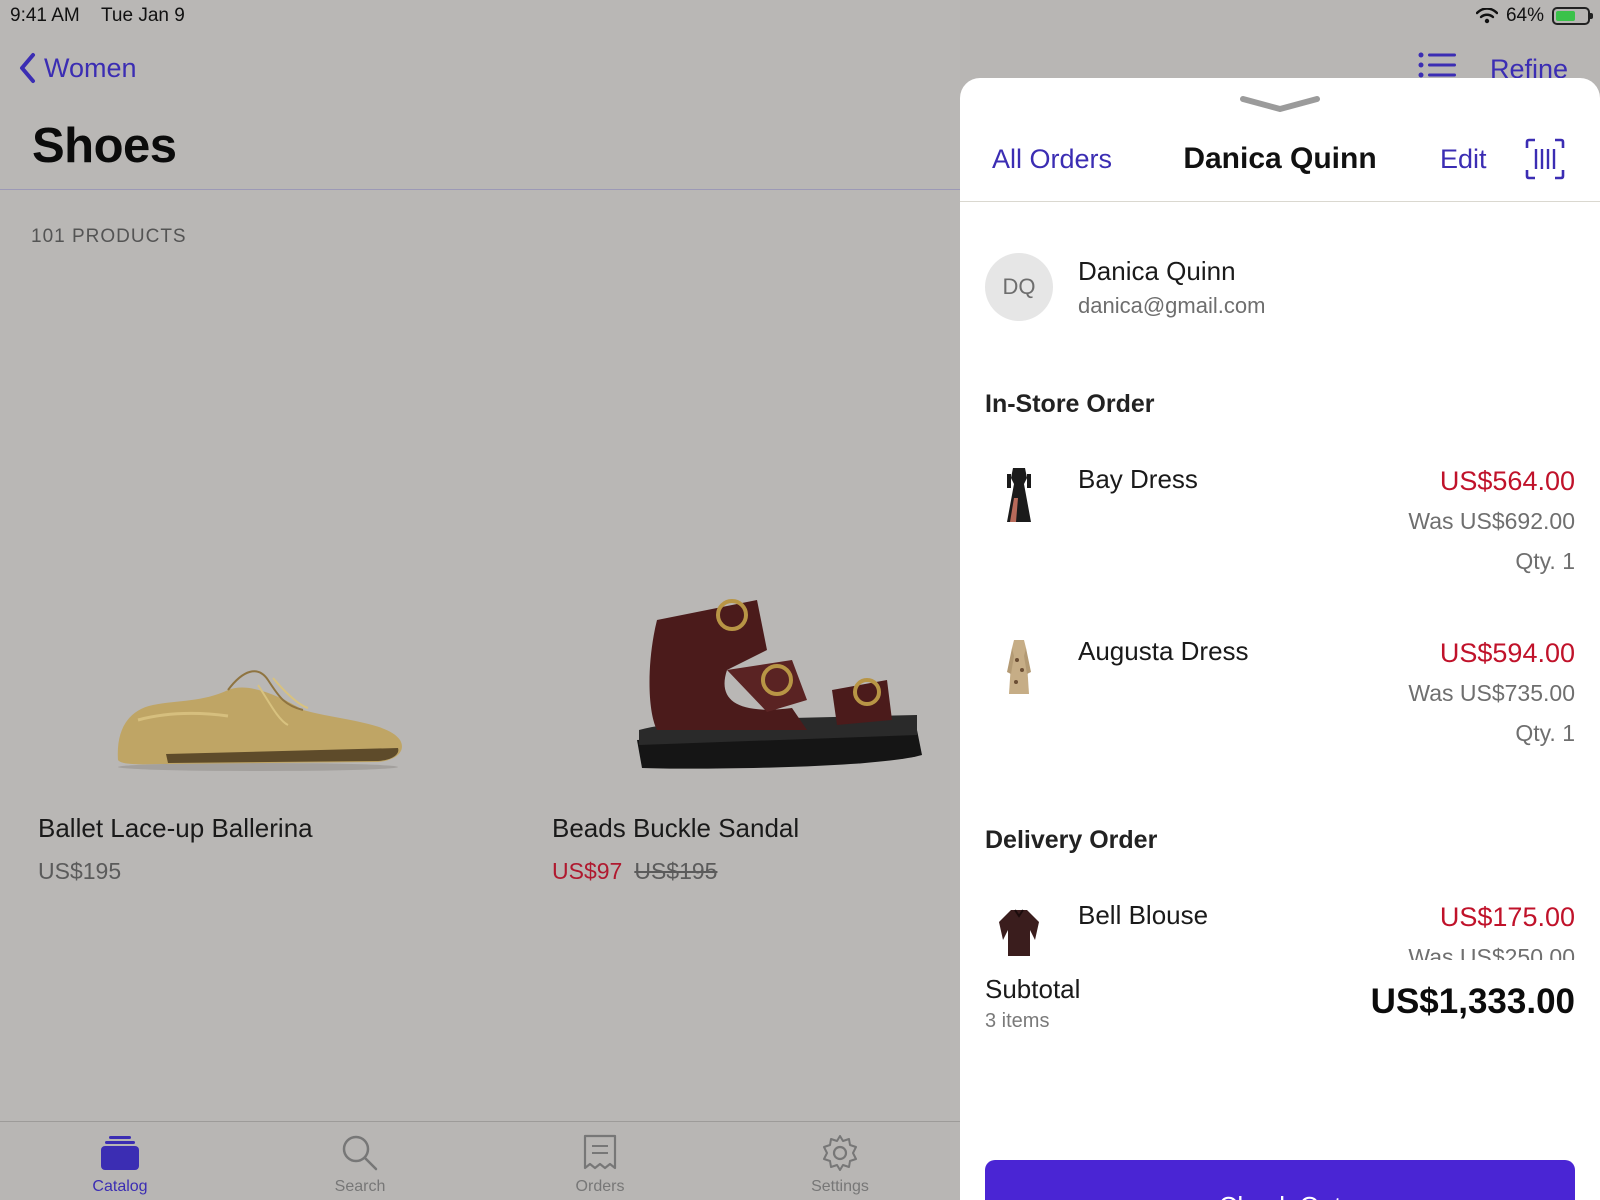 The height and width of the screenshot is (1200, 1600). What do you see at coordinates (1019, 287) in the screenshot?
I see `avatar: DQ` at bounding box center [1019, 287].